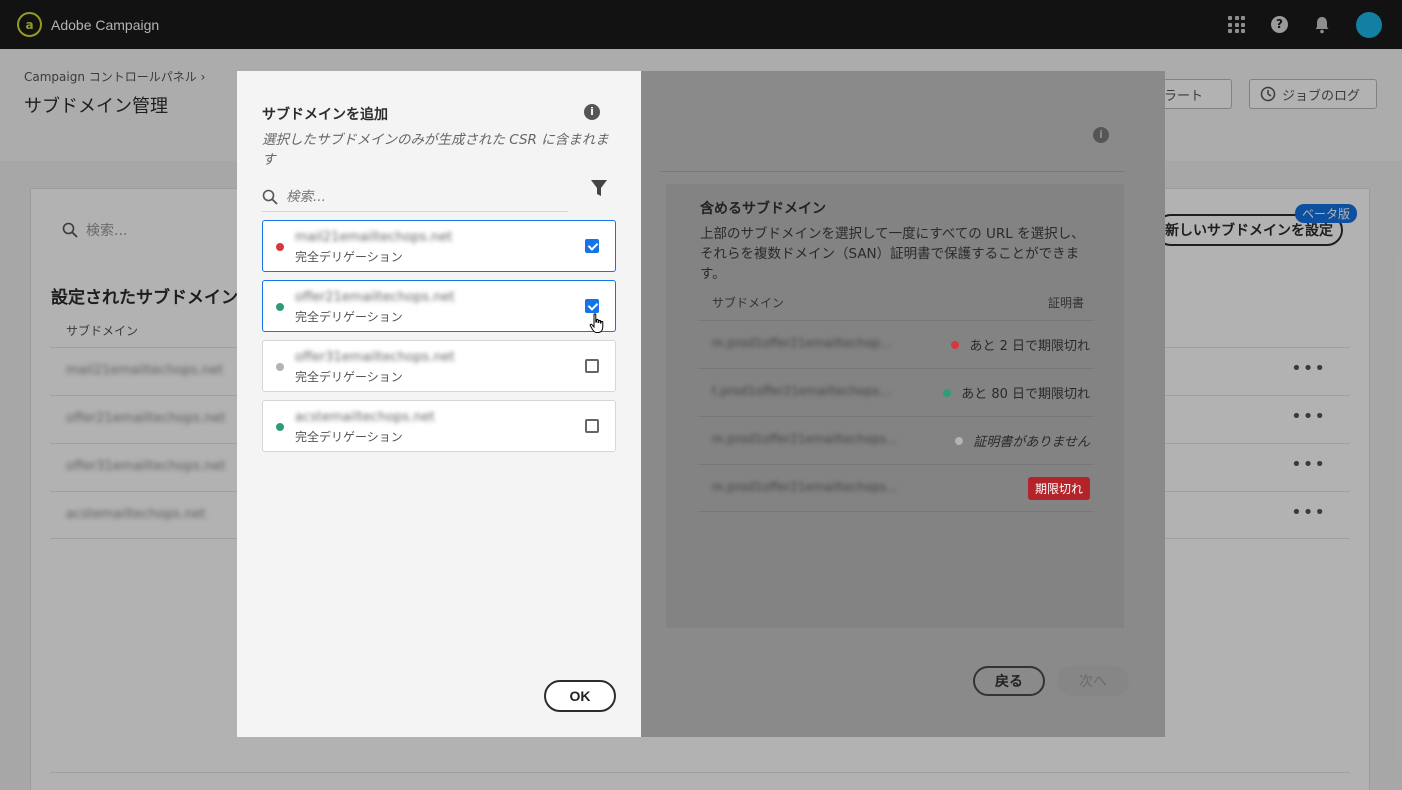 This screenshot has height=790, width=1402. I want to click on search-icon, so click(270, 197).